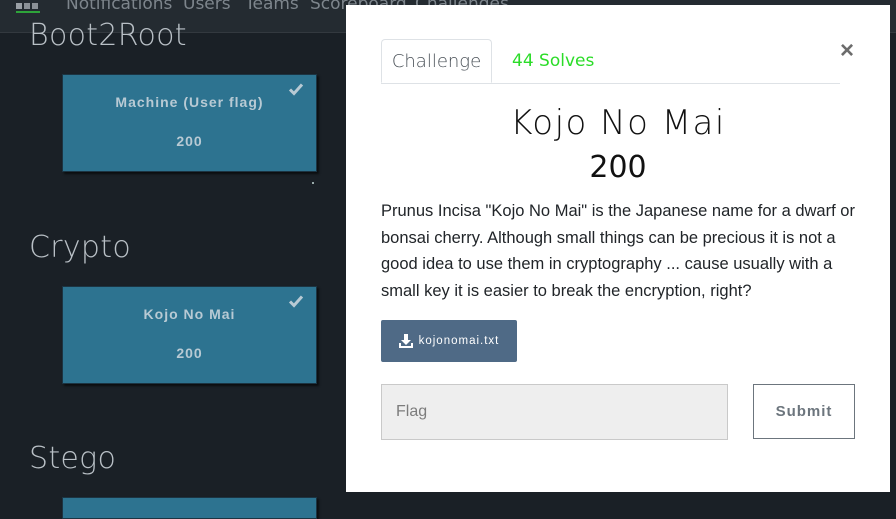 Image resolution: width=896 pixels, height=519 pixels. I want to click on challenge-card, so click(189, 508).